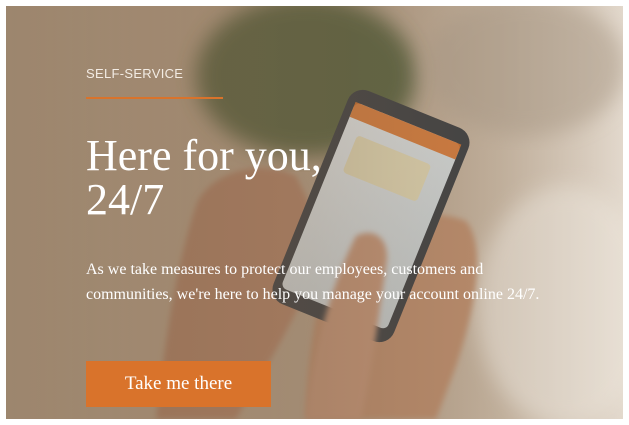  Describe the element at coordinates (154, 98) in the screenshot. I see `eyebrow-divider` at that location.